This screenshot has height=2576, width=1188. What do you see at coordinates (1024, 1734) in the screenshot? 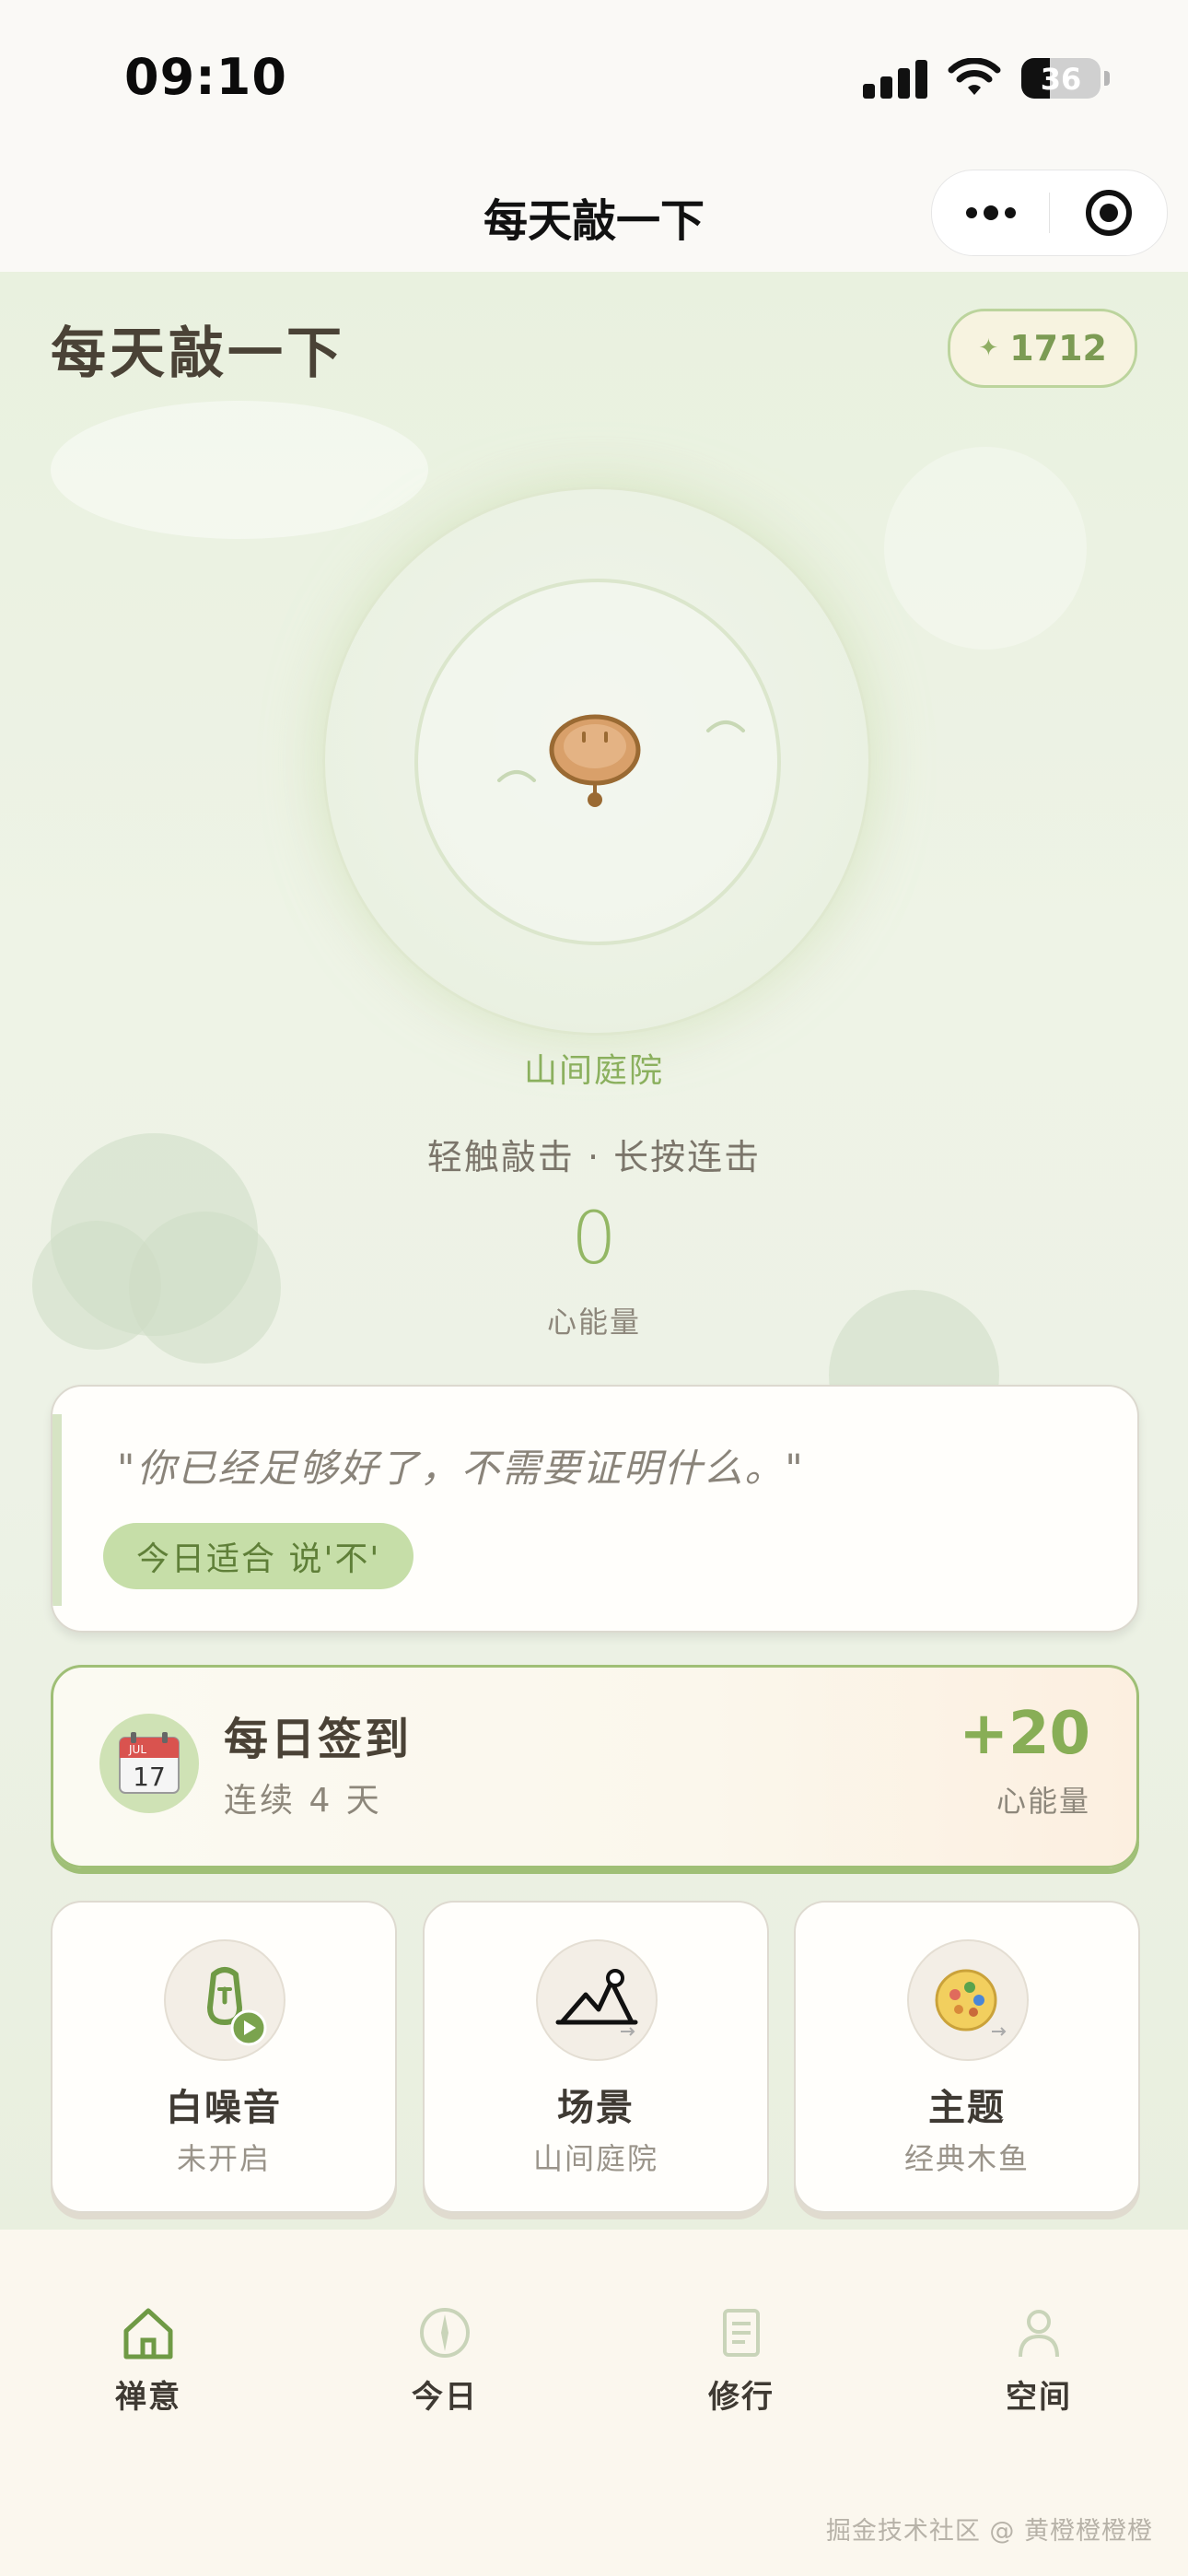
I see `checkin-reward: +20` at bounding box center [1024, 1734].